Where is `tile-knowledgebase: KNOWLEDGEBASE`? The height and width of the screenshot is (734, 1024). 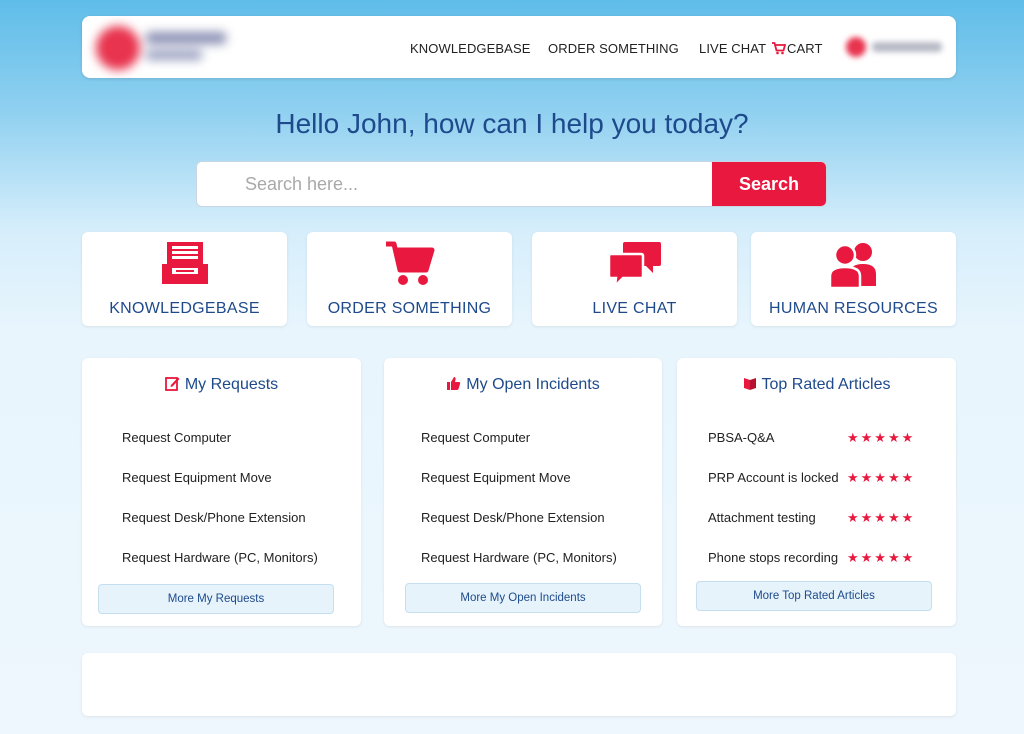
tile-knowledgebase: KNOWLEDGEBASE is located at coordinates (184, 279).